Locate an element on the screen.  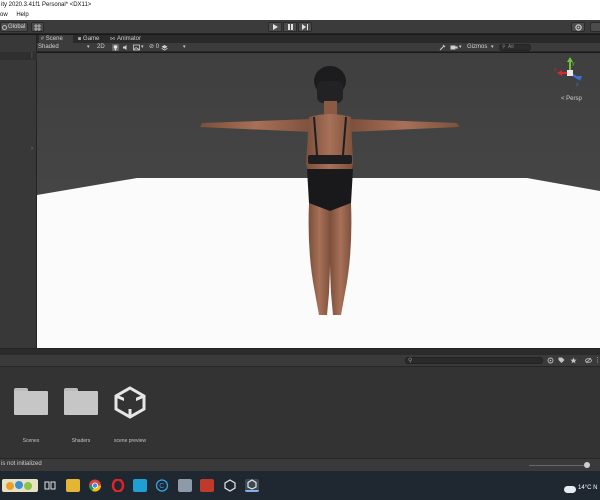
wrench-icon is located at coordinates (442, 47).